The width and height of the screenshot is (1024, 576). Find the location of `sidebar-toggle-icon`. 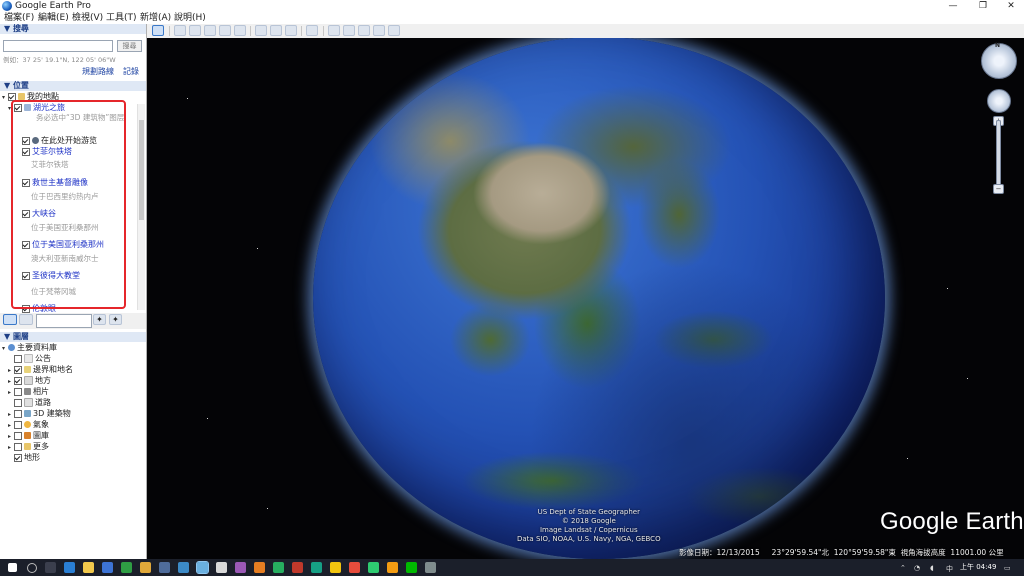

sidebar-toggle-icon is located at coordinates (158, 30).